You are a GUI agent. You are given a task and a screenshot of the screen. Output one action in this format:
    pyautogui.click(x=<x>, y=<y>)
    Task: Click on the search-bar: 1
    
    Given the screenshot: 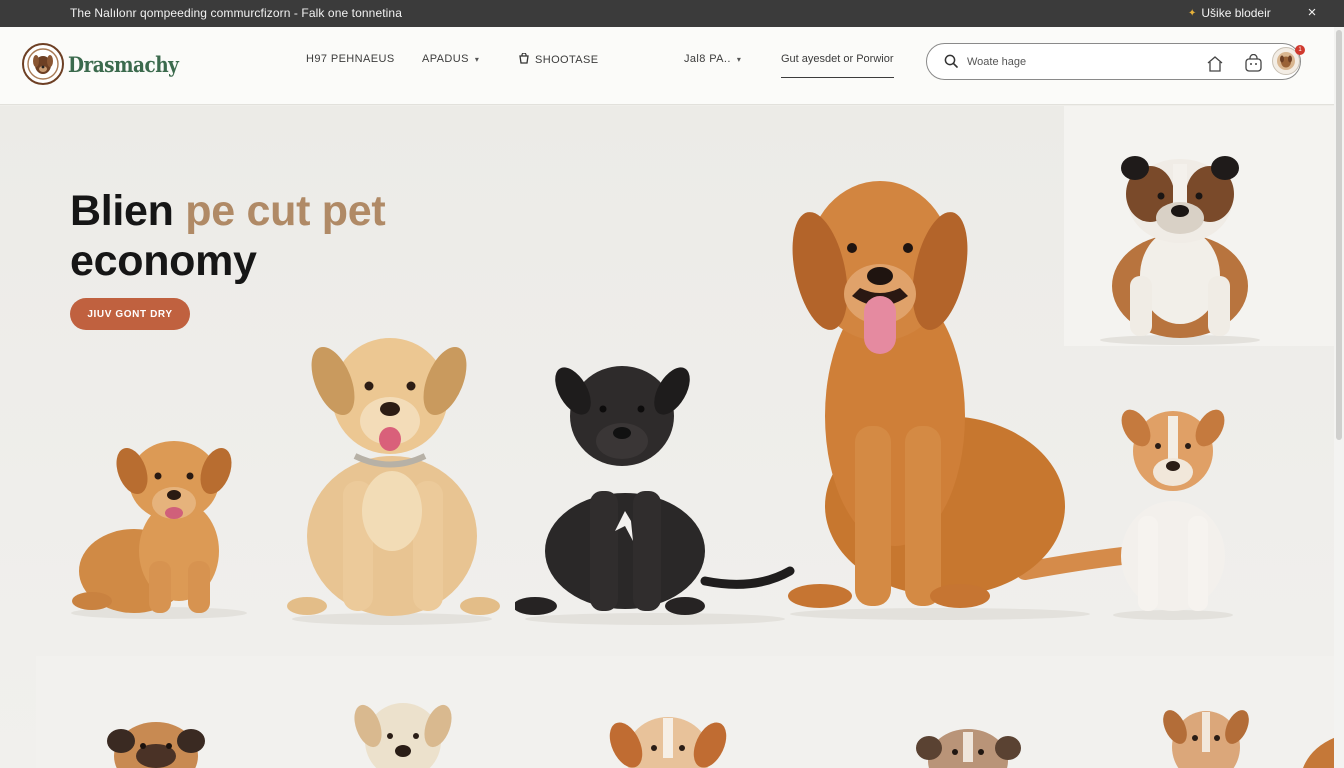 What is the action you would take?
    pyautogui.click(x=1115, y=61)
    